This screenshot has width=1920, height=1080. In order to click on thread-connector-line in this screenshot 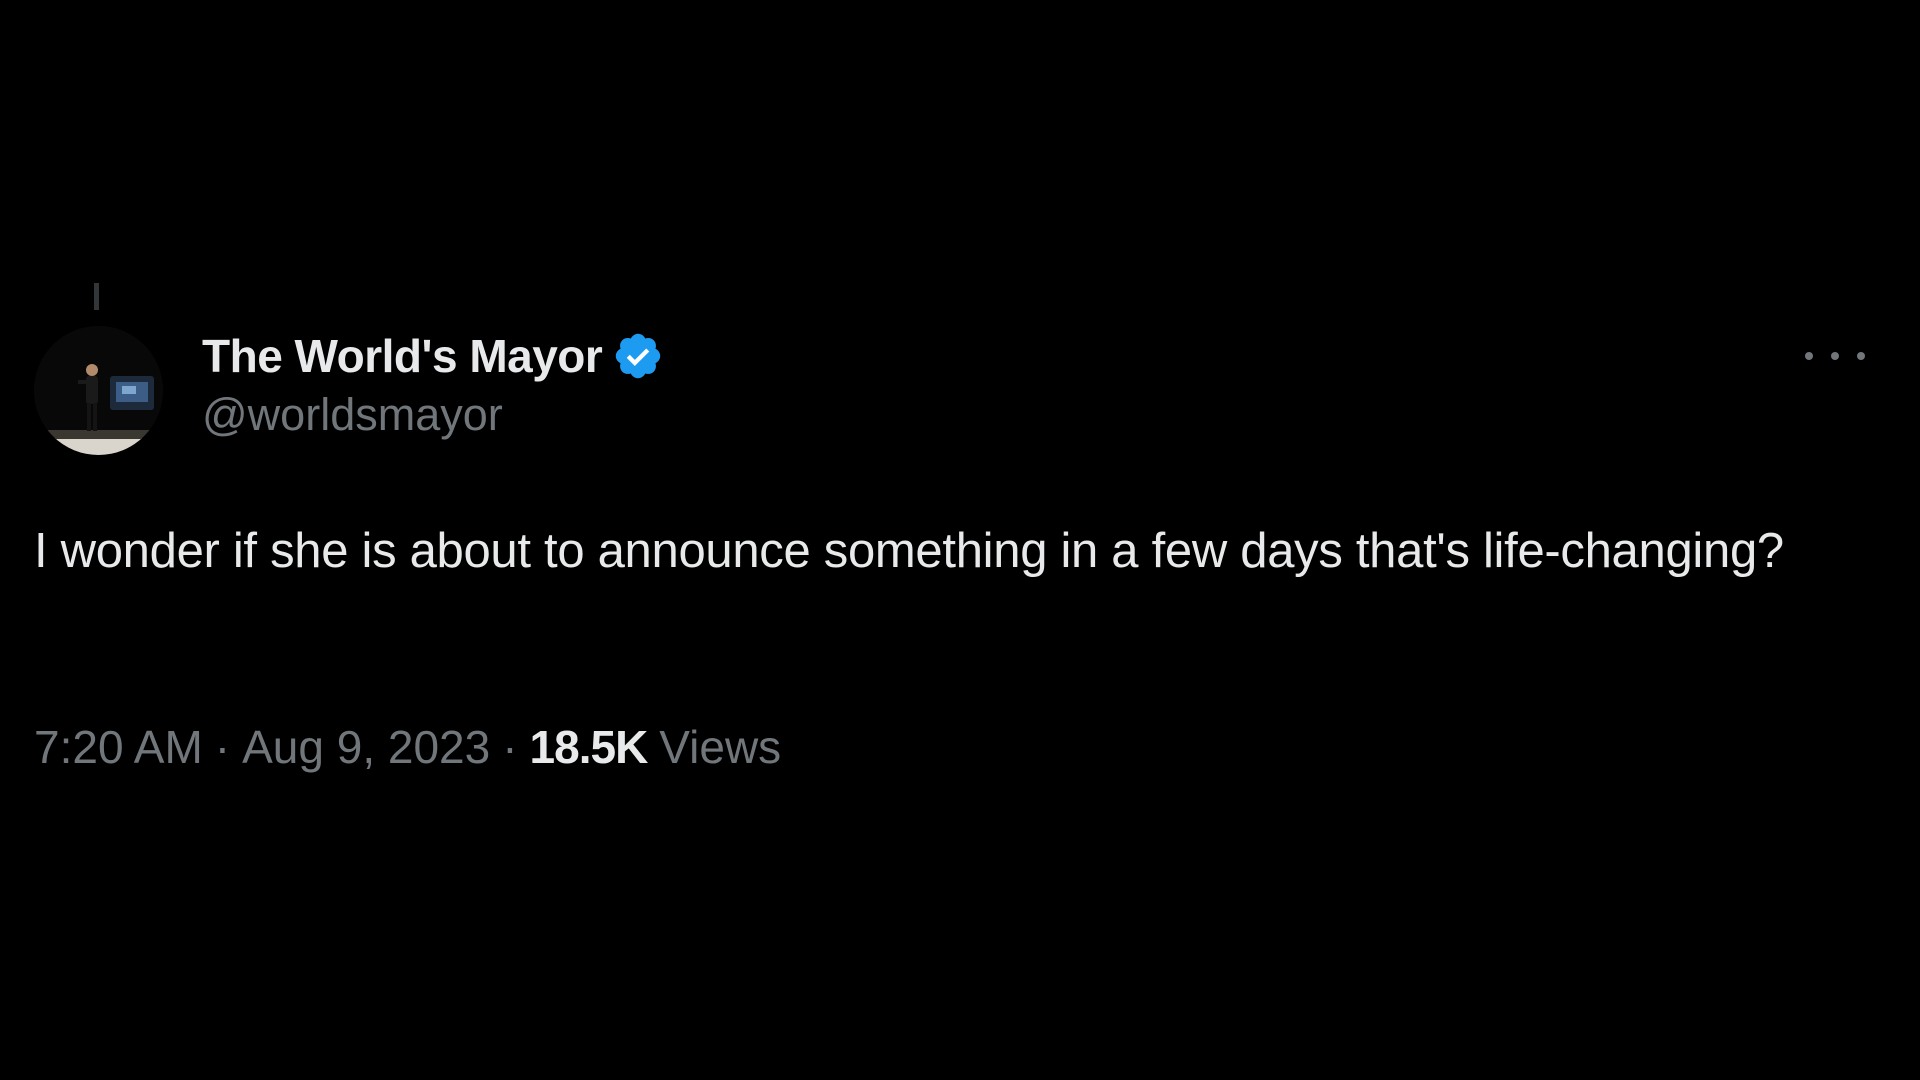, I will do `click(96, 296)`.